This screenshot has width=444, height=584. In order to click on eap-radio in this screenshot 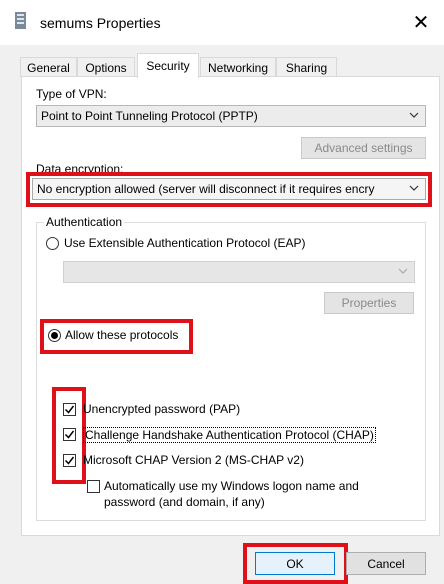, I will do `click(52, 243)`.